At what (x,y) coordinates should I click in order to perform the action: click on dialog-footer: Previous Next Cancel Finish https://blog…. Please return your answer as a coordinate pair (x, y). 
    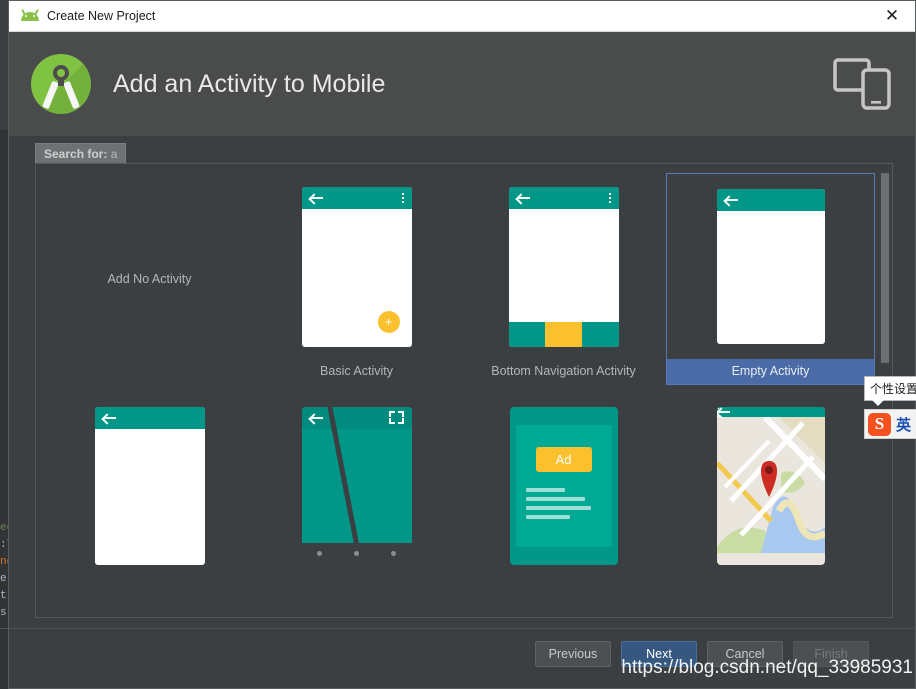
    Looking at the image, I should click on (462, 658).